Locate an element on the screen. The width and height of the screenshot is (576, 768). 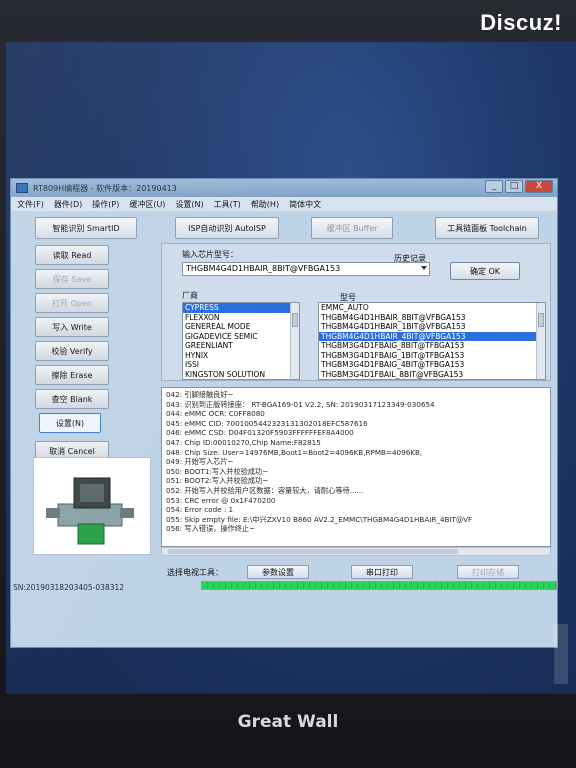
maximize-button: □ is located at coordinates (514, 186).